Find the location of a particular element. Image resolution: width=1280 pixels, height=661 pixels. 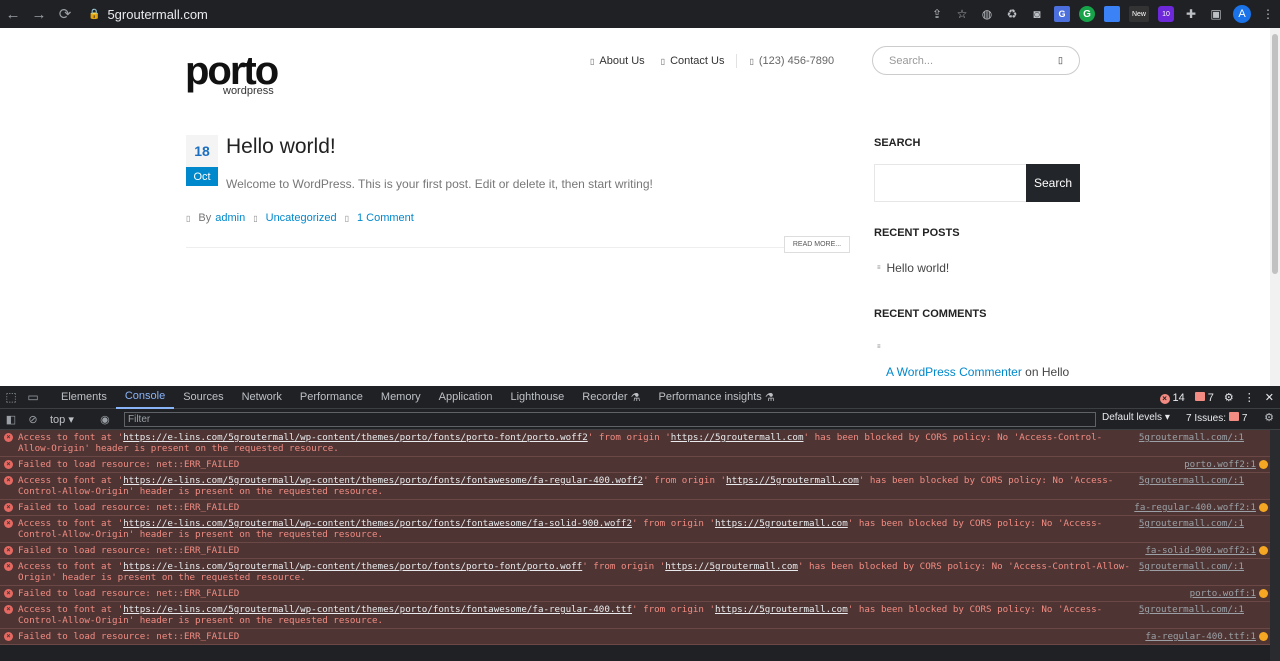

puzzle-icon: ✚ is located at coordinates (1191, 14).